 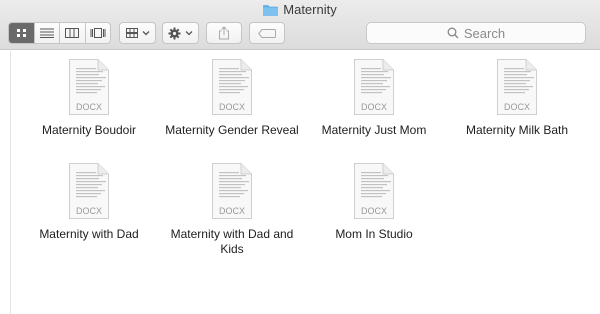 I want to click on icon-grid-icon, so click(x=21, y=33).